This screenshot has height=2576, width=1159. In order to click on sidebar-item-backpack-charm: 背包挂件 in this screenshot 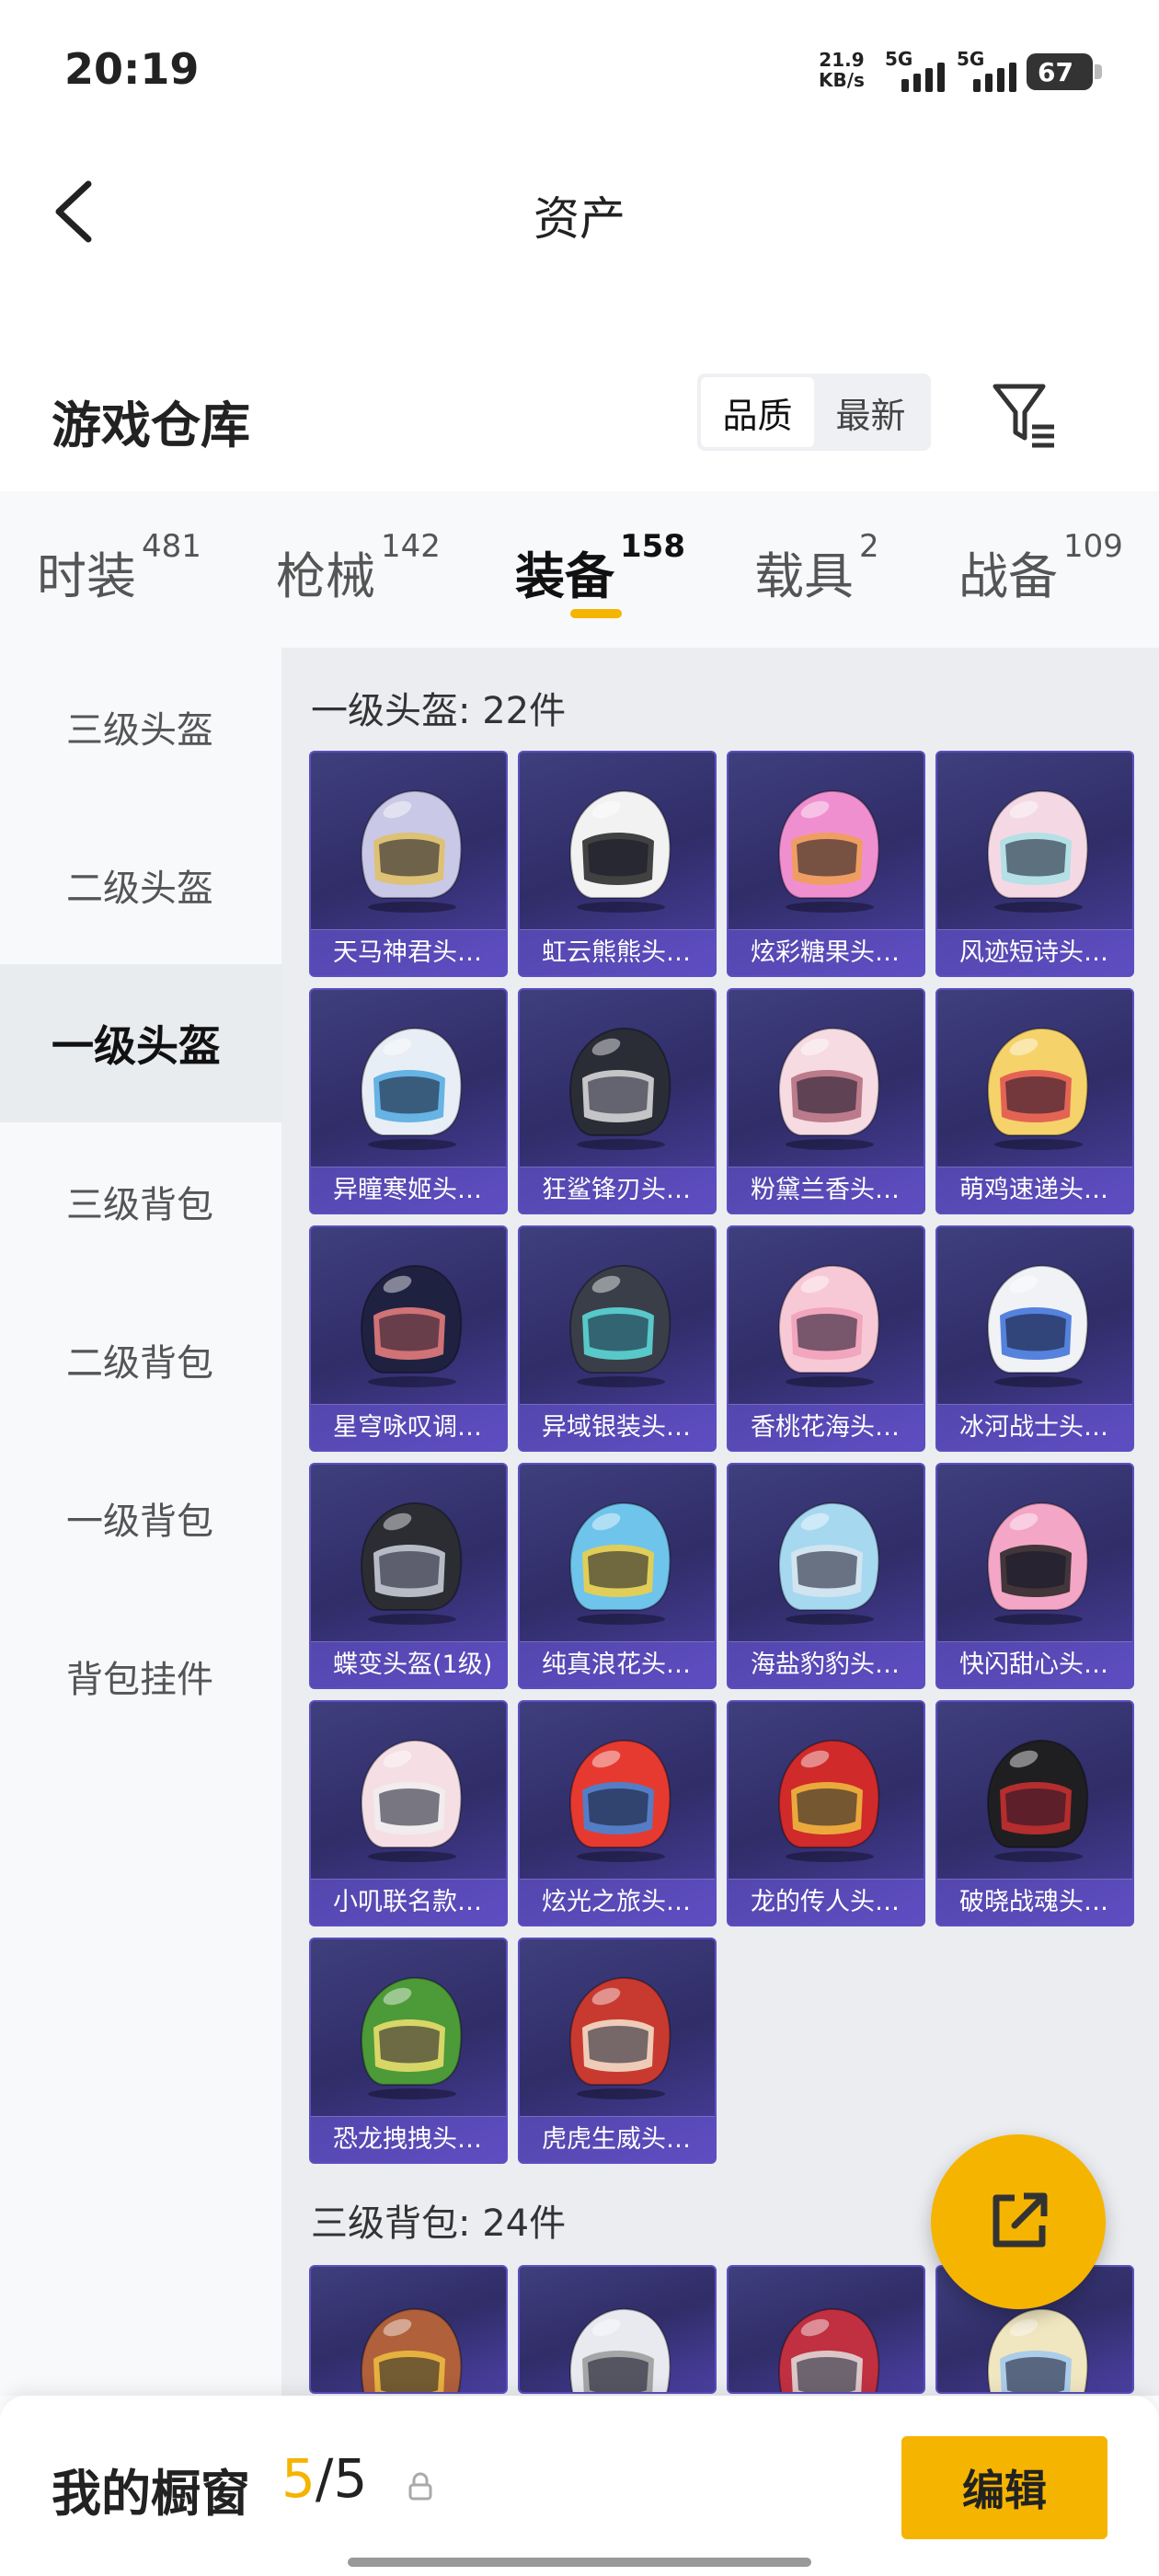, I will do `click(140, 1676)`.